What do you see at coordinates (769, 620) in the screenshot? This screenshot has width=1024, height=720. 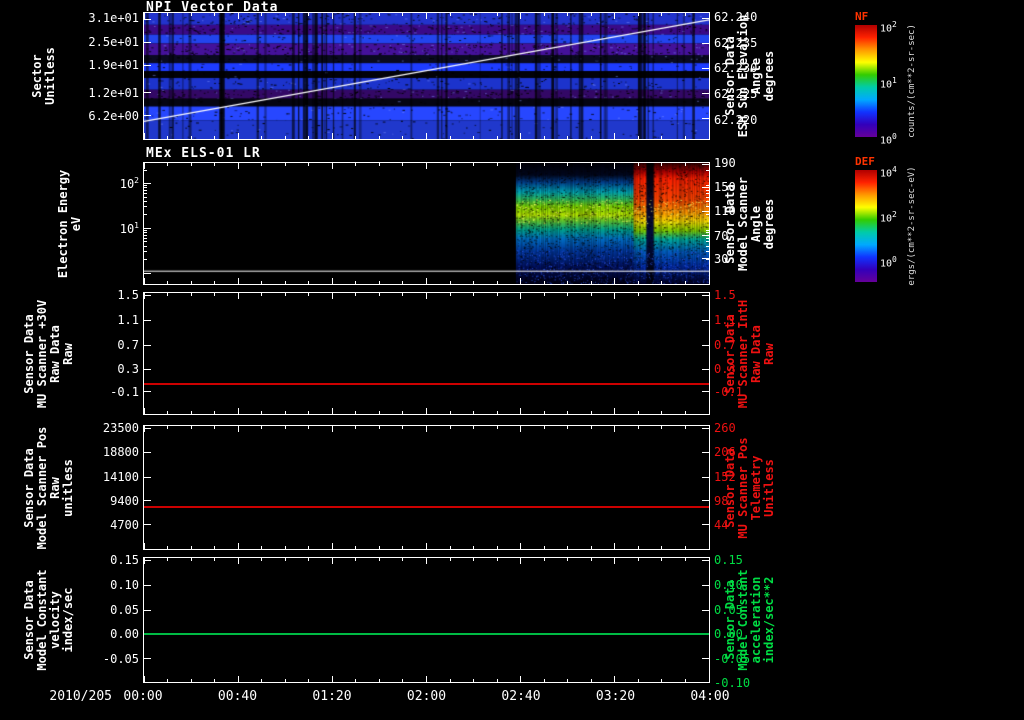 I see `axis-title-line: index/sec**2` at bounding box center [769, 620].